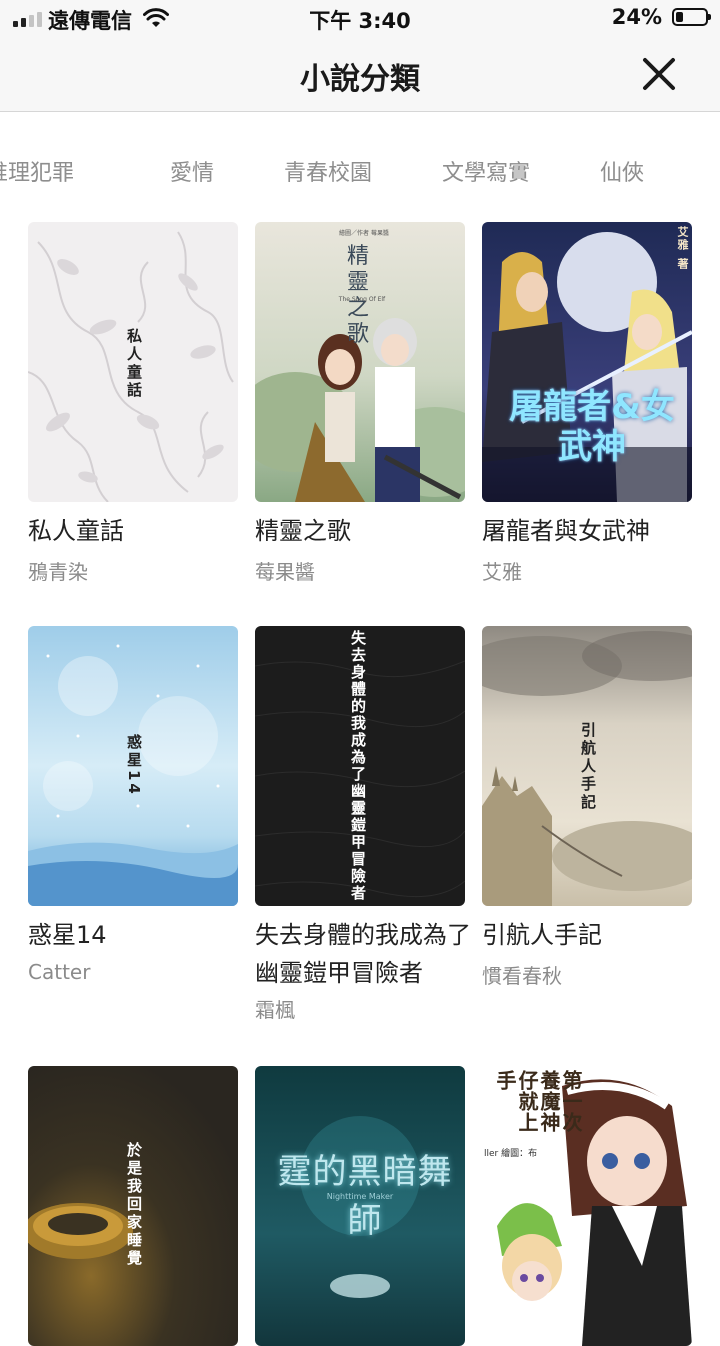  Describe the element at coordinates (136, 531) in the screenshot. I see `book-title: 私人童話` at that location.